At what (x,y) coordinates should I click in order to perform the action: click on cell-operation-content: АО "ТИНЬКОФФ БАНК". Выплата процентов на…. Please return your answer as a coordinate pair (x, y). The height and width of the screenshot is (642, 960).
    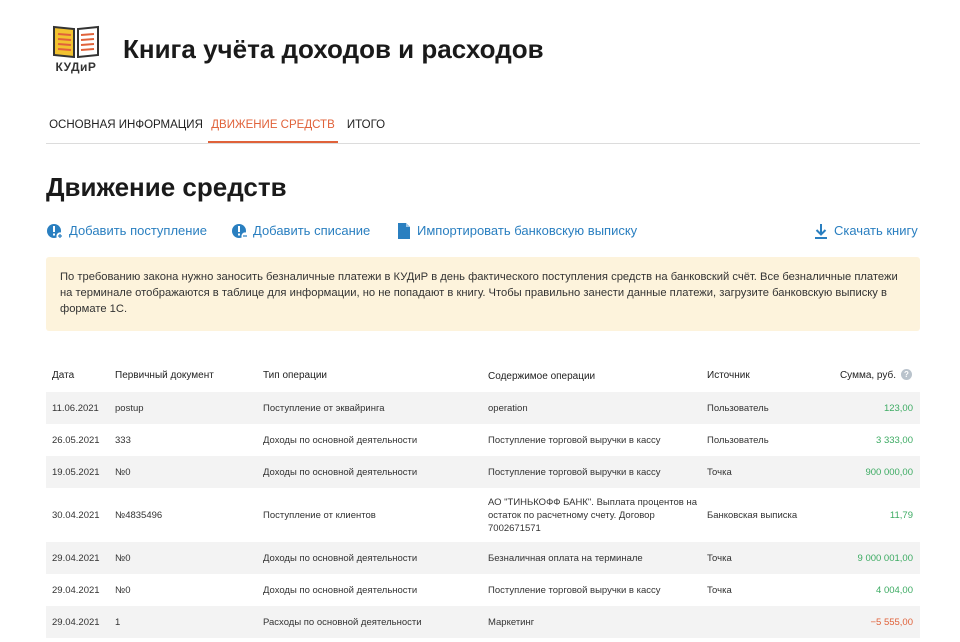
    Looking at the image, I should click on (592, 515).